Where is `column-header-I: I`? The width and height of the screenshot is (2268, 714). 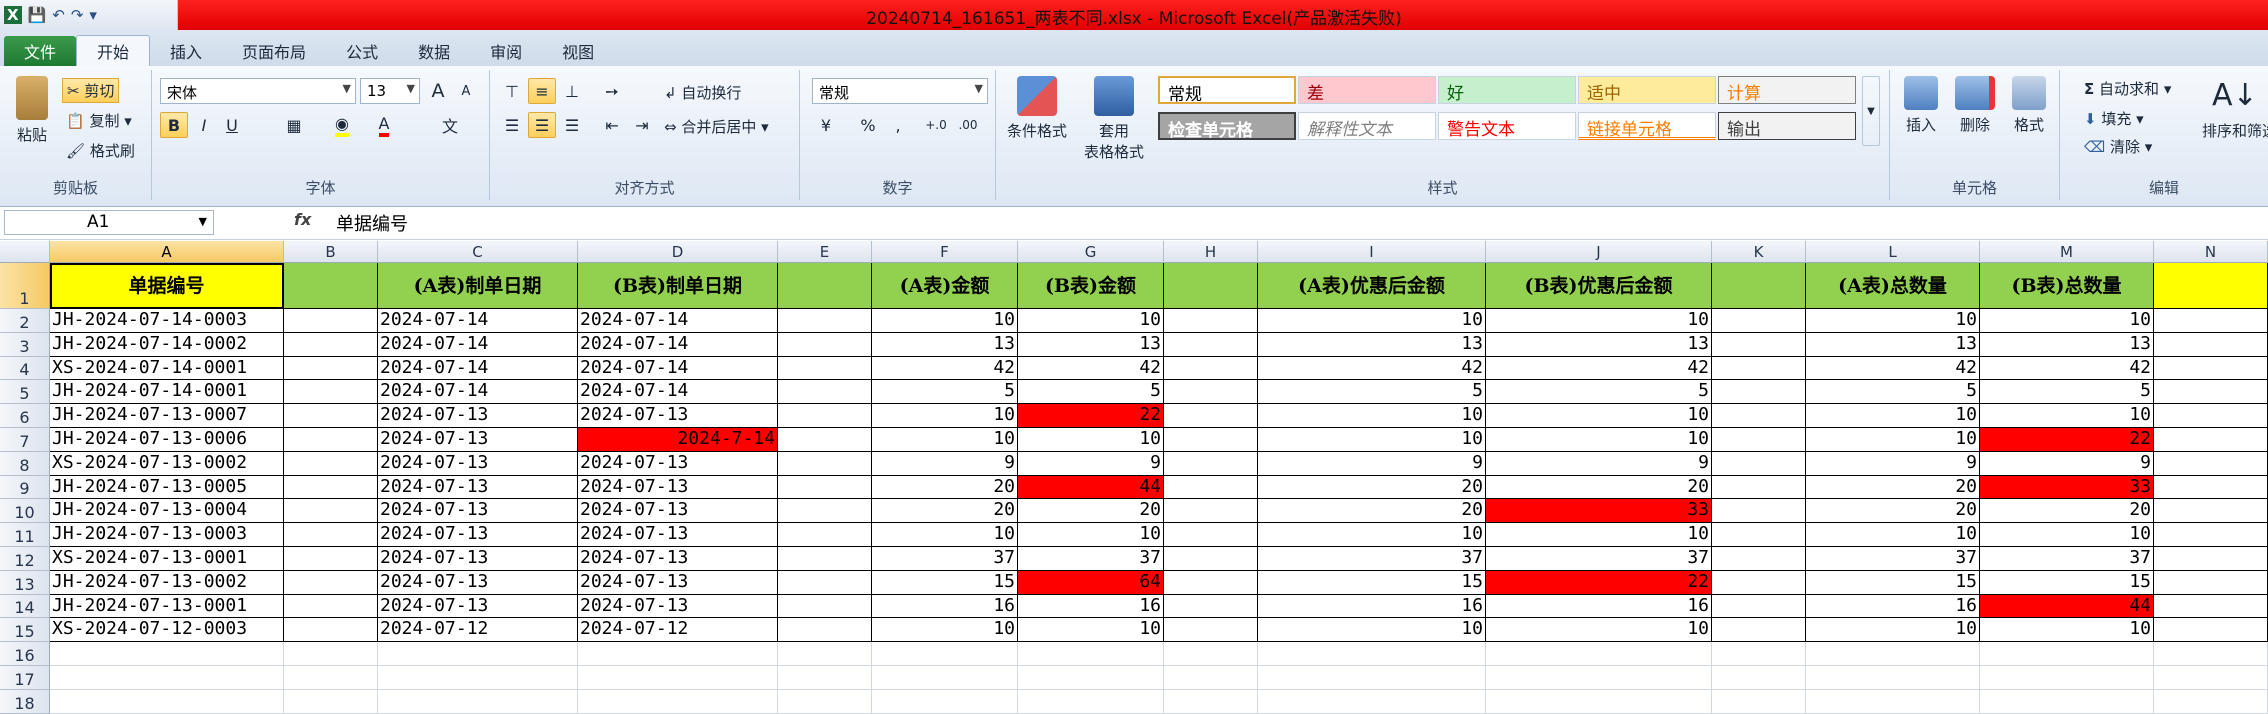 column-header-I: I is located at coordinates (1372, 252).